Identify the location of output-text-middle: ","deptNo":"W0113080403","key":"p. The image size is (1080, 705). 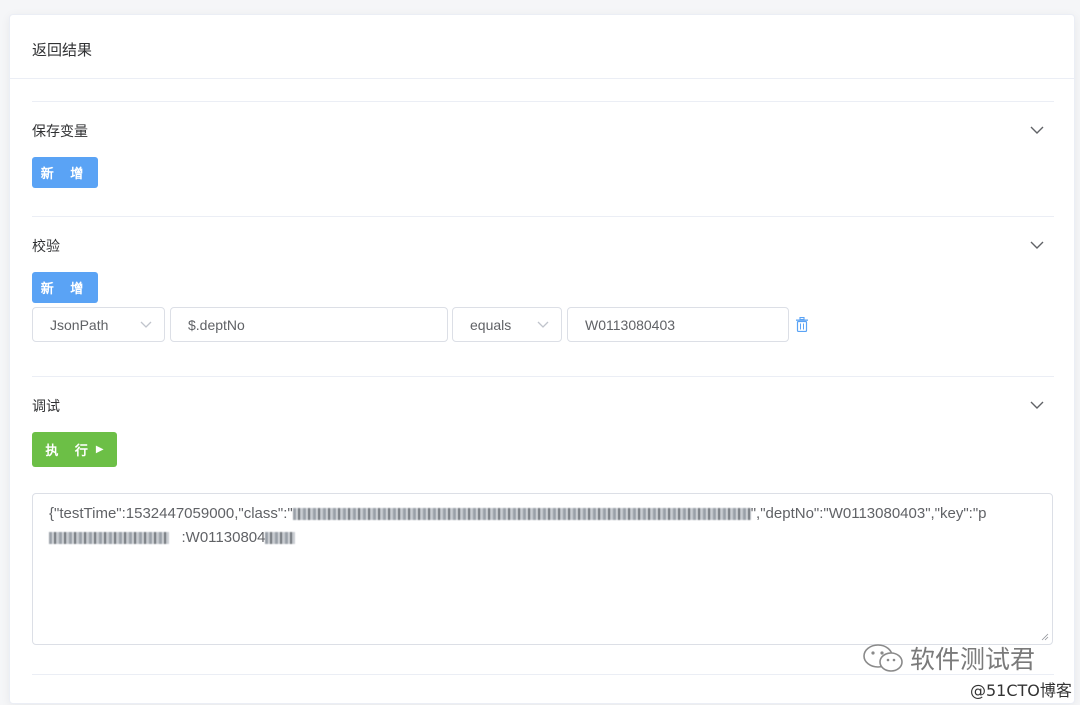
(868, 513).